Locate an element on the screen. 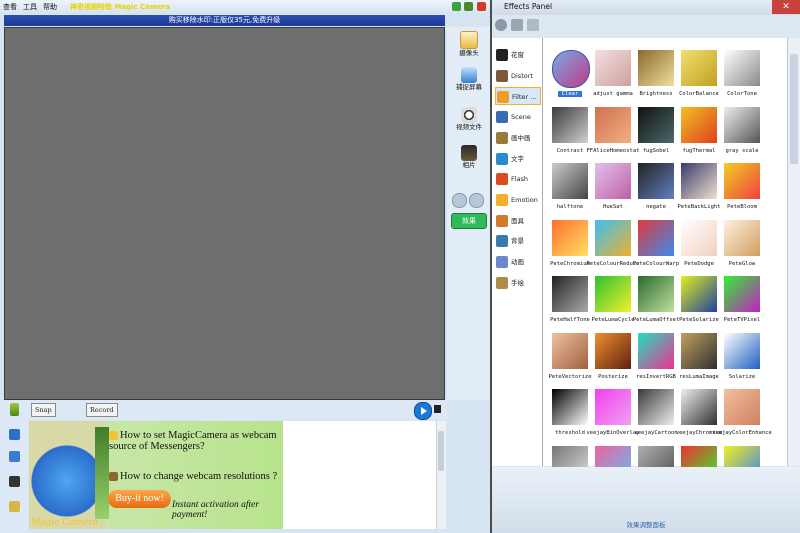 Image resolution: width=800 pixels, height=533 pixels. category-item: Distort is located at coordinates (518, 76).